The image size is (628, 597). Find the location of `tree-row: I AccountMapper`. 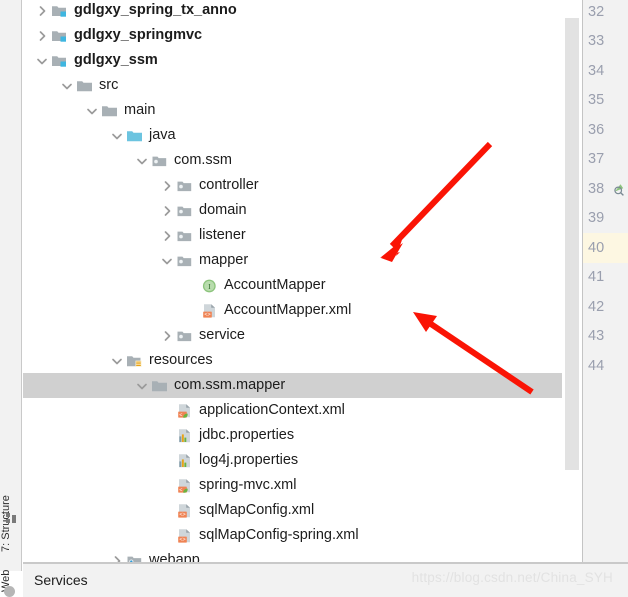

tree-row: I AccountMapper is located at coordinates (297, 285).